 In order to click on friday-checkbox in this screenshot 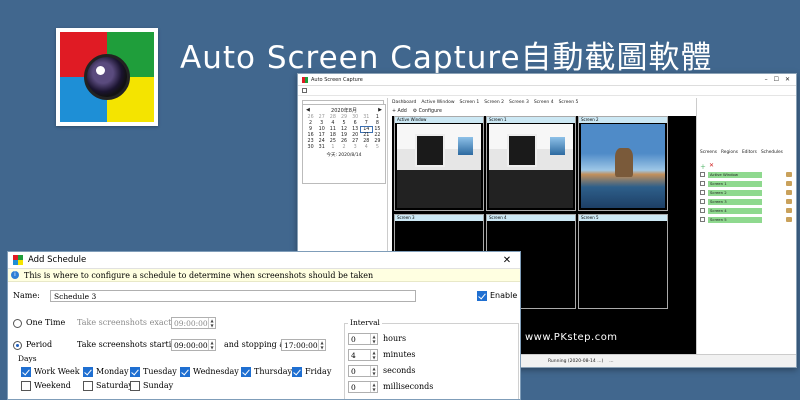, I will do `click(297, 372)`.